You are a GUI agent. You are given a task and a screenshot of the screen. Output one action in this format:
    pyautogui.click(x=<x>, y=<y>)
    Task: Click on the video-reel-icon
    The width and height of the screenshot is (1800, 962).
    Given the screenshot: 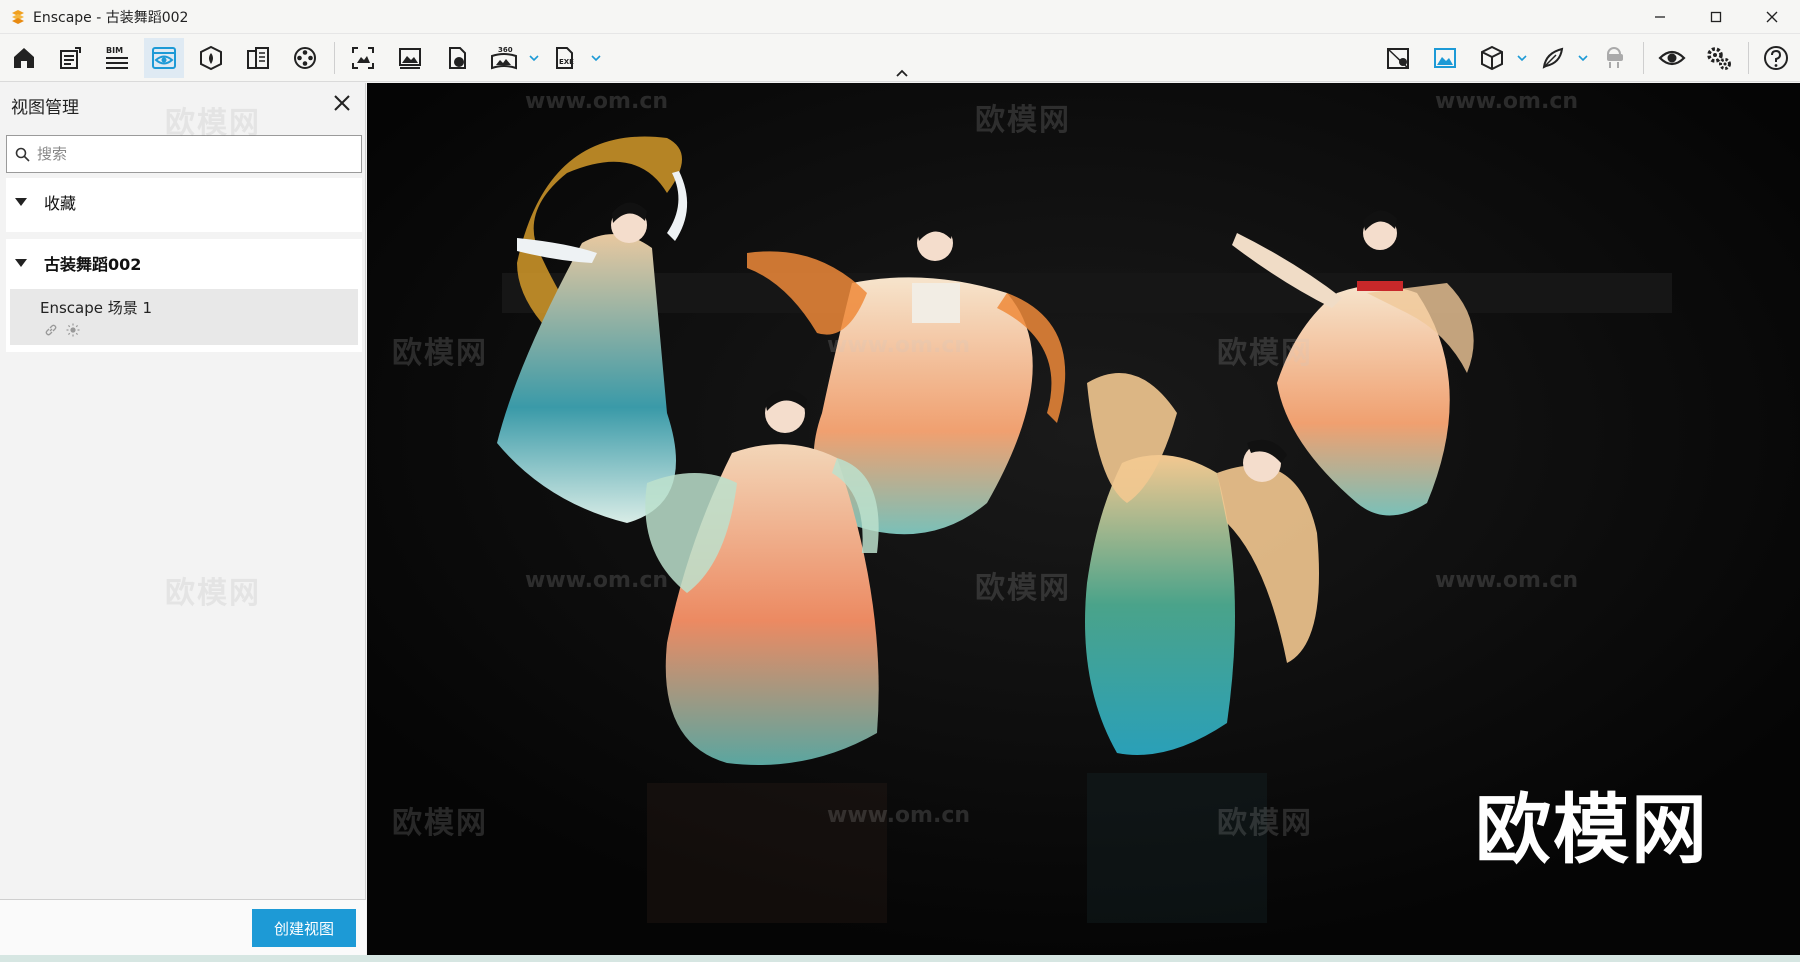 What is the action you would take?
    pyautogui.click(x=305, y=58)
    